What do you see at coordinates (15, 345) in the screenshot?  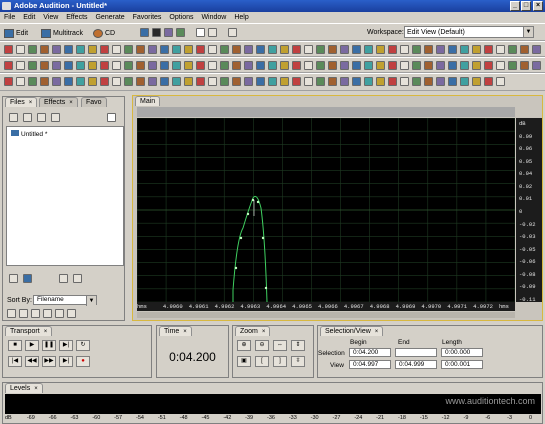 I see `stop-button: ■` at bounding box center [15, 345].